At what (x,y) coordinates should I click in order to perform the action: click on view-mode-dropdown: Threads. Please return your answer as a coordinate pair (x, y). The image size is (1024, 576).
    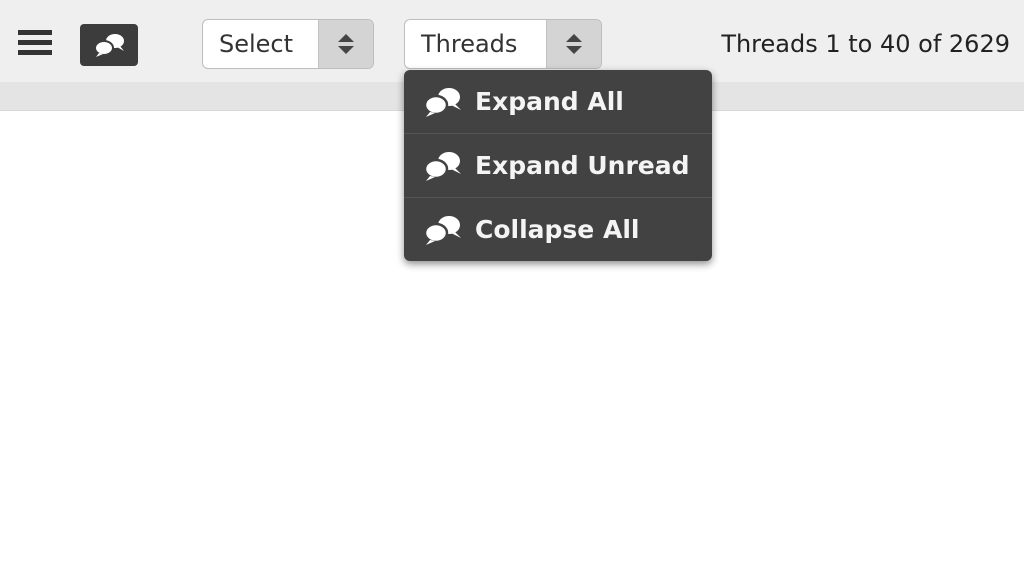
    Looking at the image, I should click on (503, 44).